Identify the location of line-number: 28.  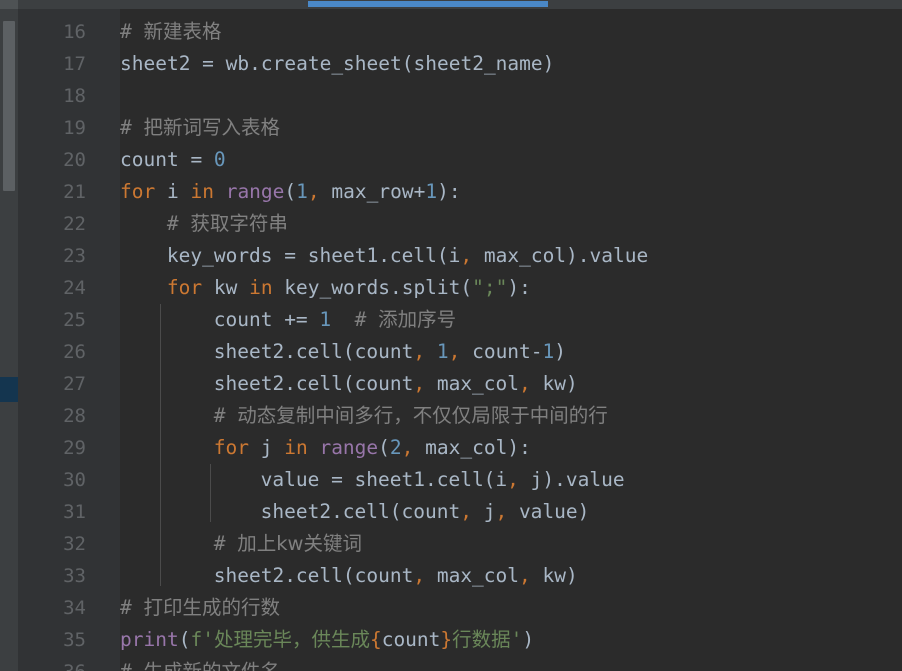
(74, 416).